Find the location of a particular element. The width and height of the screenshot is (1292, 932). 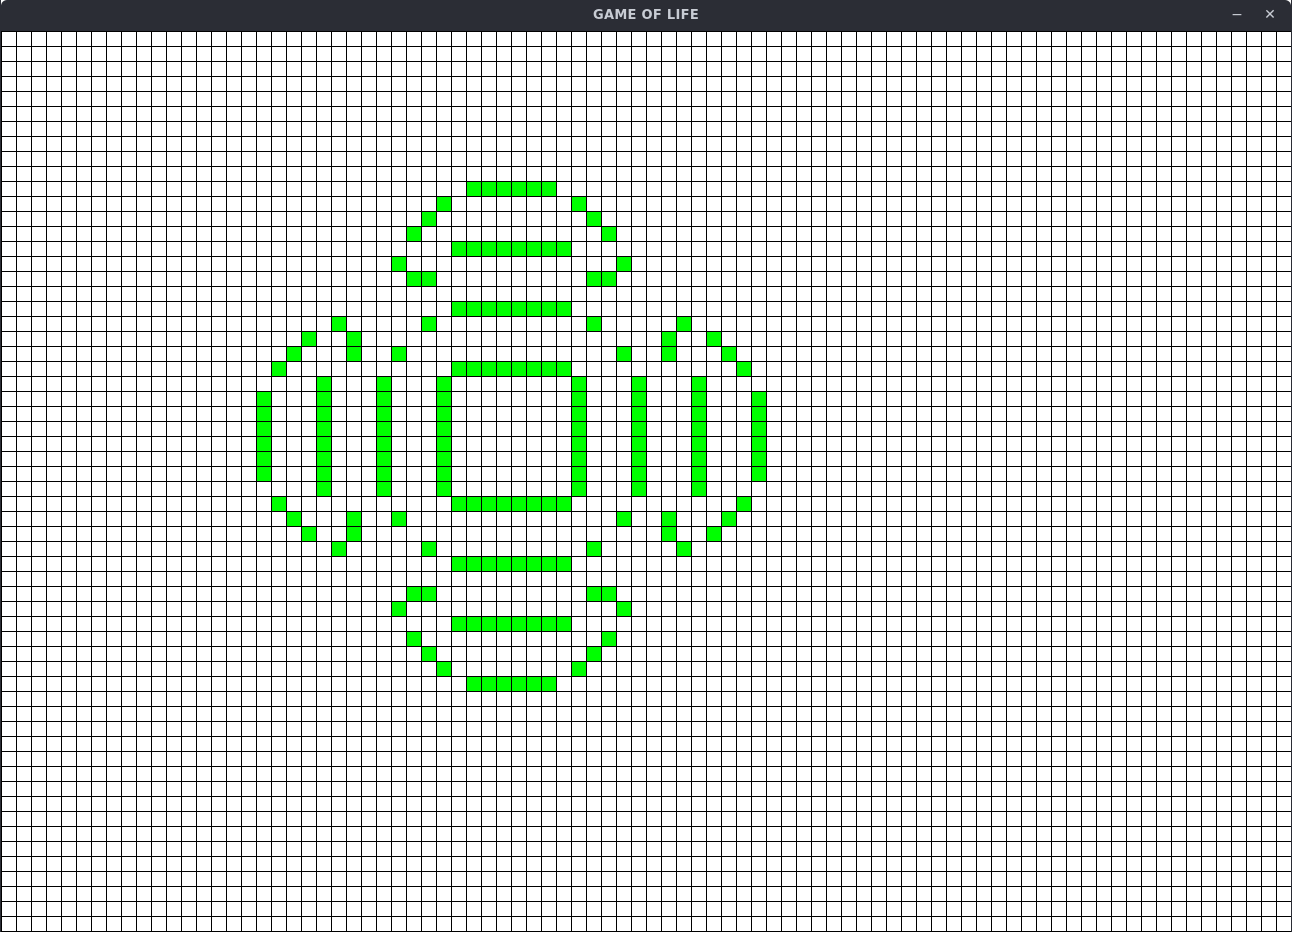

minimize-button: − is located at coordinates (1237, 15).